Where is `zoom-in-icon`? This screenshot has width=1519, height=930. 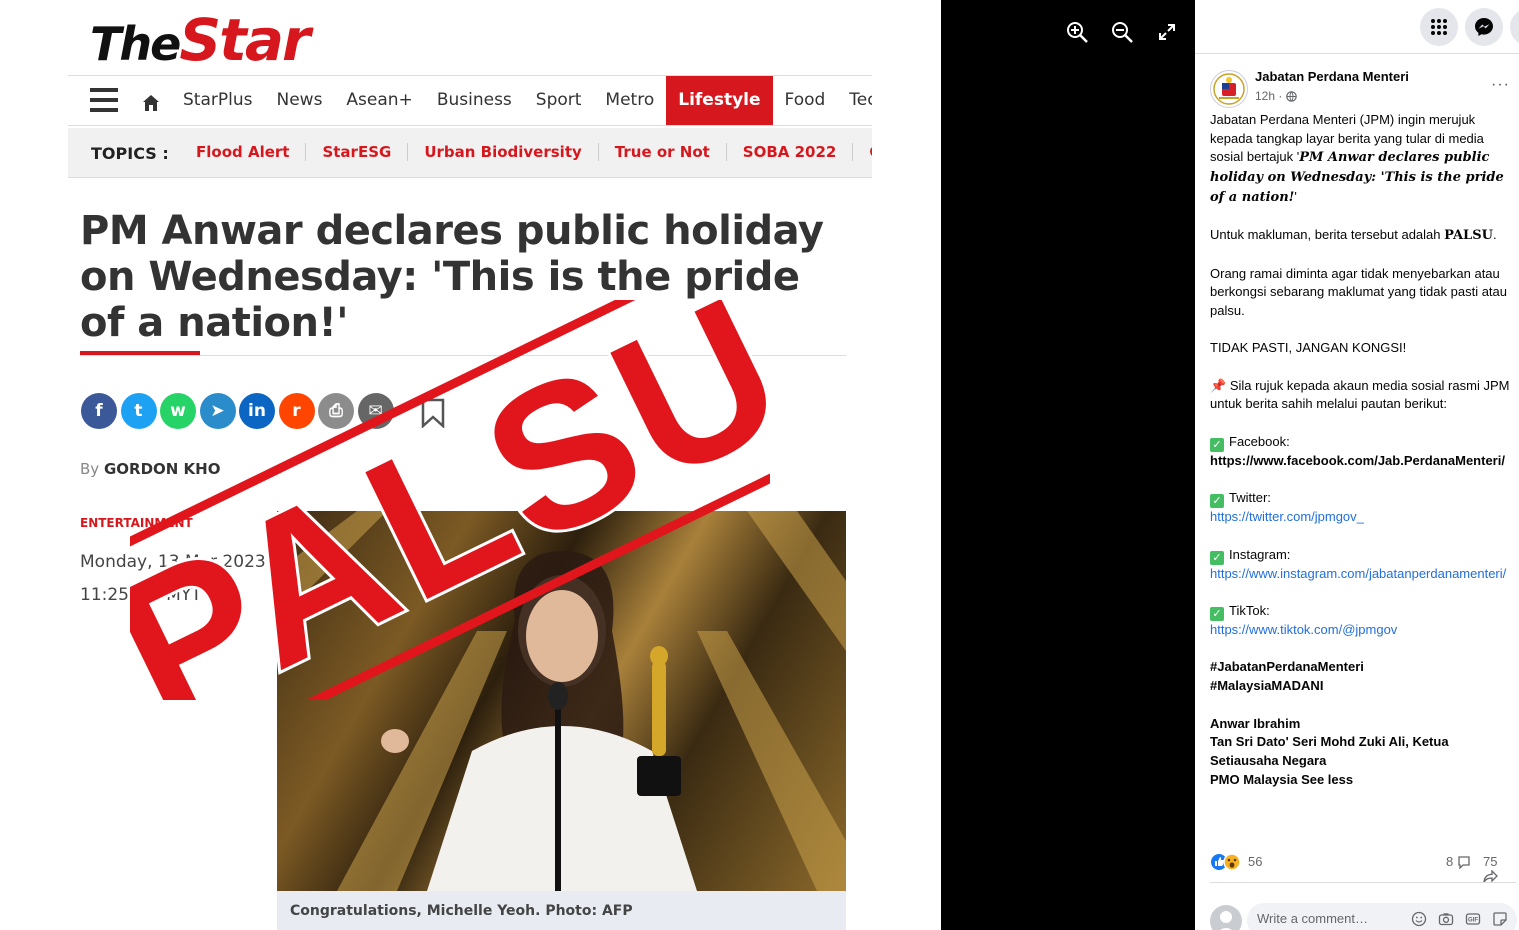
zoom-in-icon is located at coordinates (1077, 32).